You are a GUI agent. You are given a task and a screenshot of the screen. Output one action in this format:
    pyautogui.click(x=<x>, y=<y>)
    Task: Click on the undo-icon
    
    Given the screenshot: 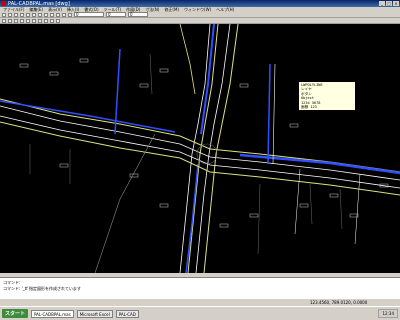 What is the action you would take?
    pyautogui.click(x=46, y=14)
    